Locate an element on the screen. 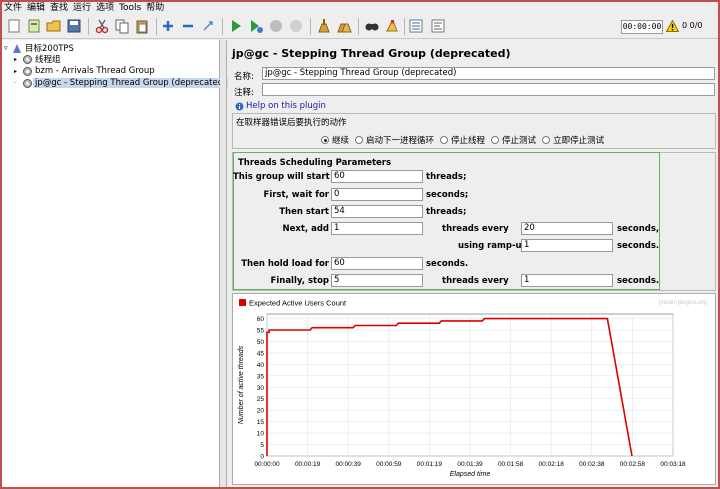 This screenshot has width=720, height=489. y-tick-label: 40 is located at coordinates (261, 365).